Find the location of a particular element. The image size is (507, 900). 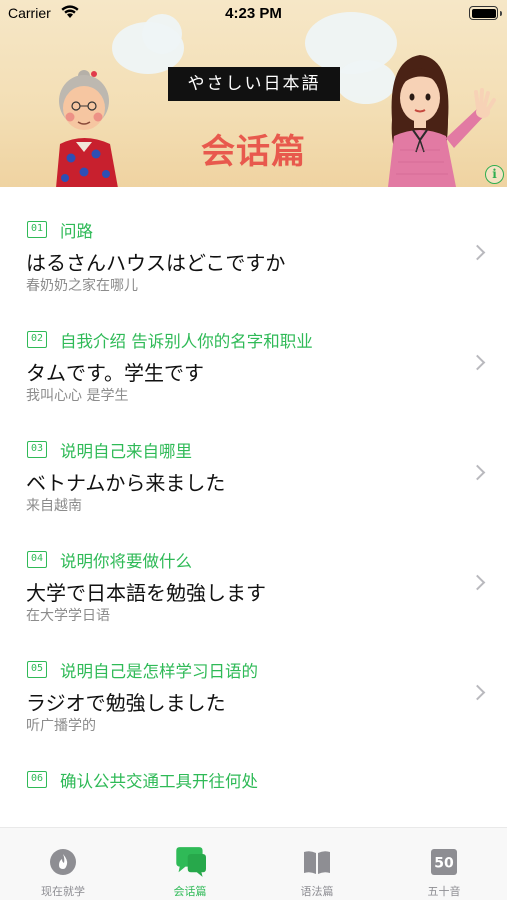

info-icon: i is located at coordinates (494, 174).